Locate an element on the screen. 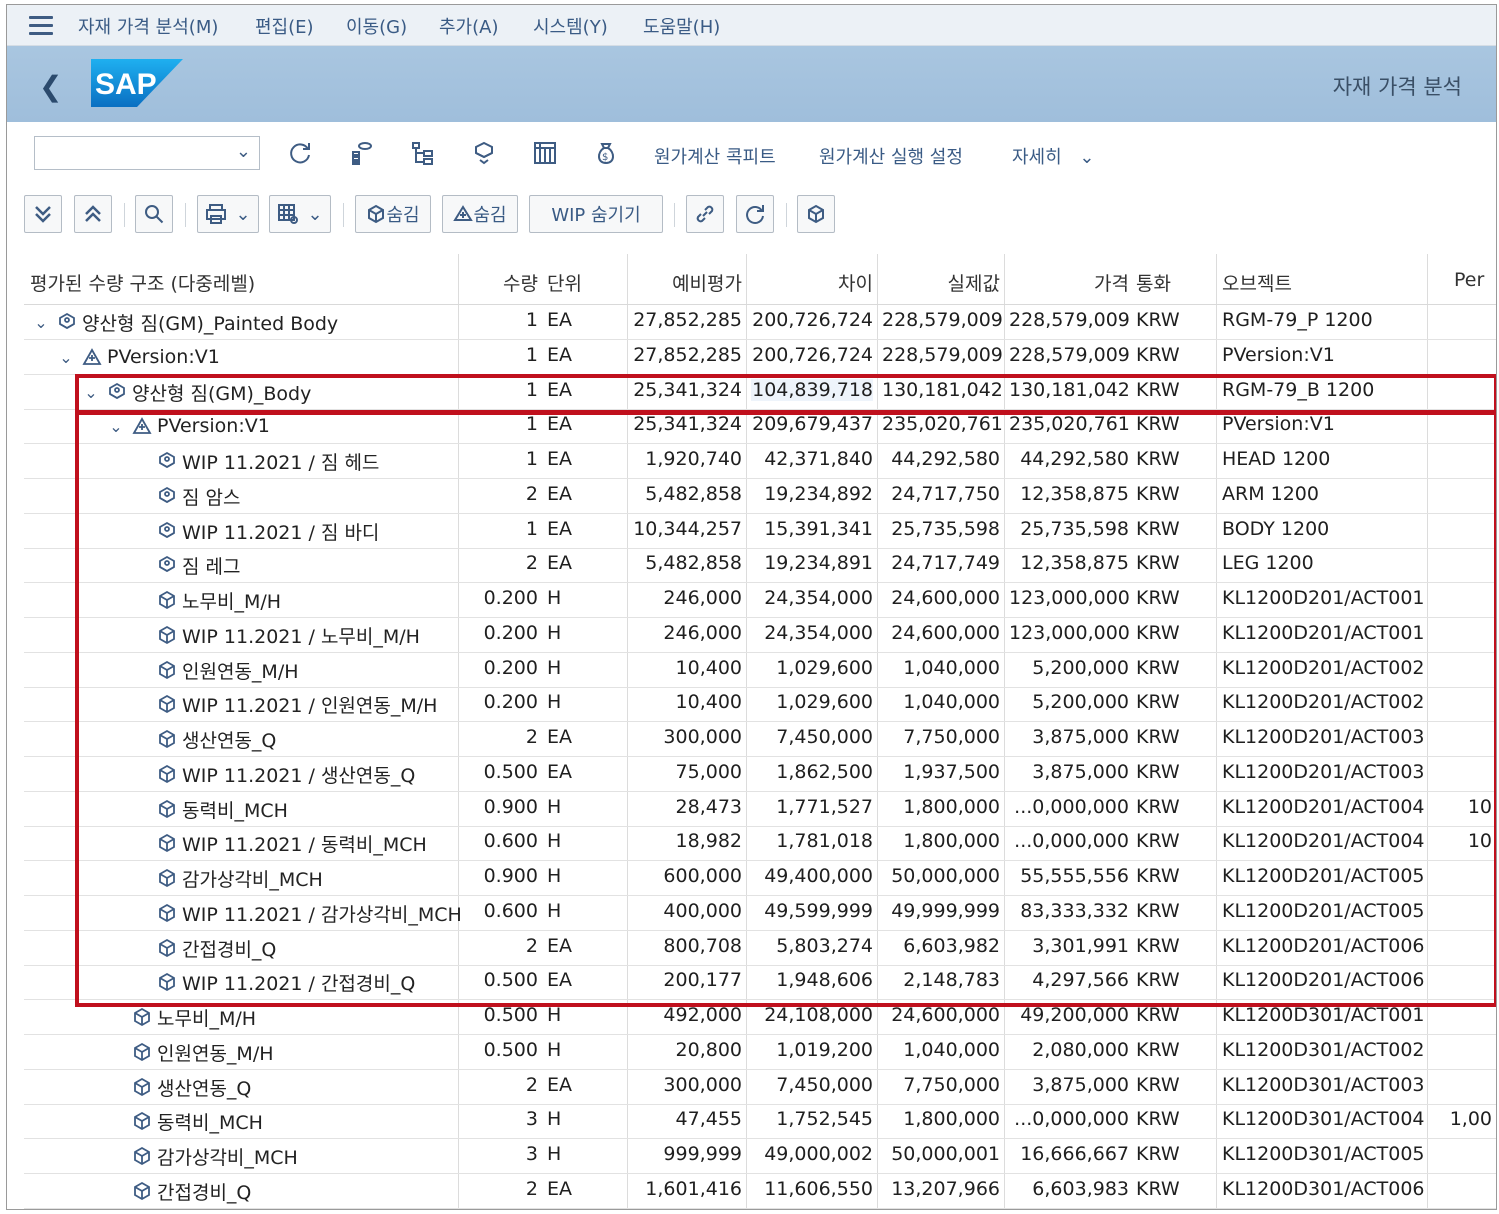 This screenshot has width=1499, height=1214. hide-wip-button: WIP 숨기기 is located at coordinates (596, 214).